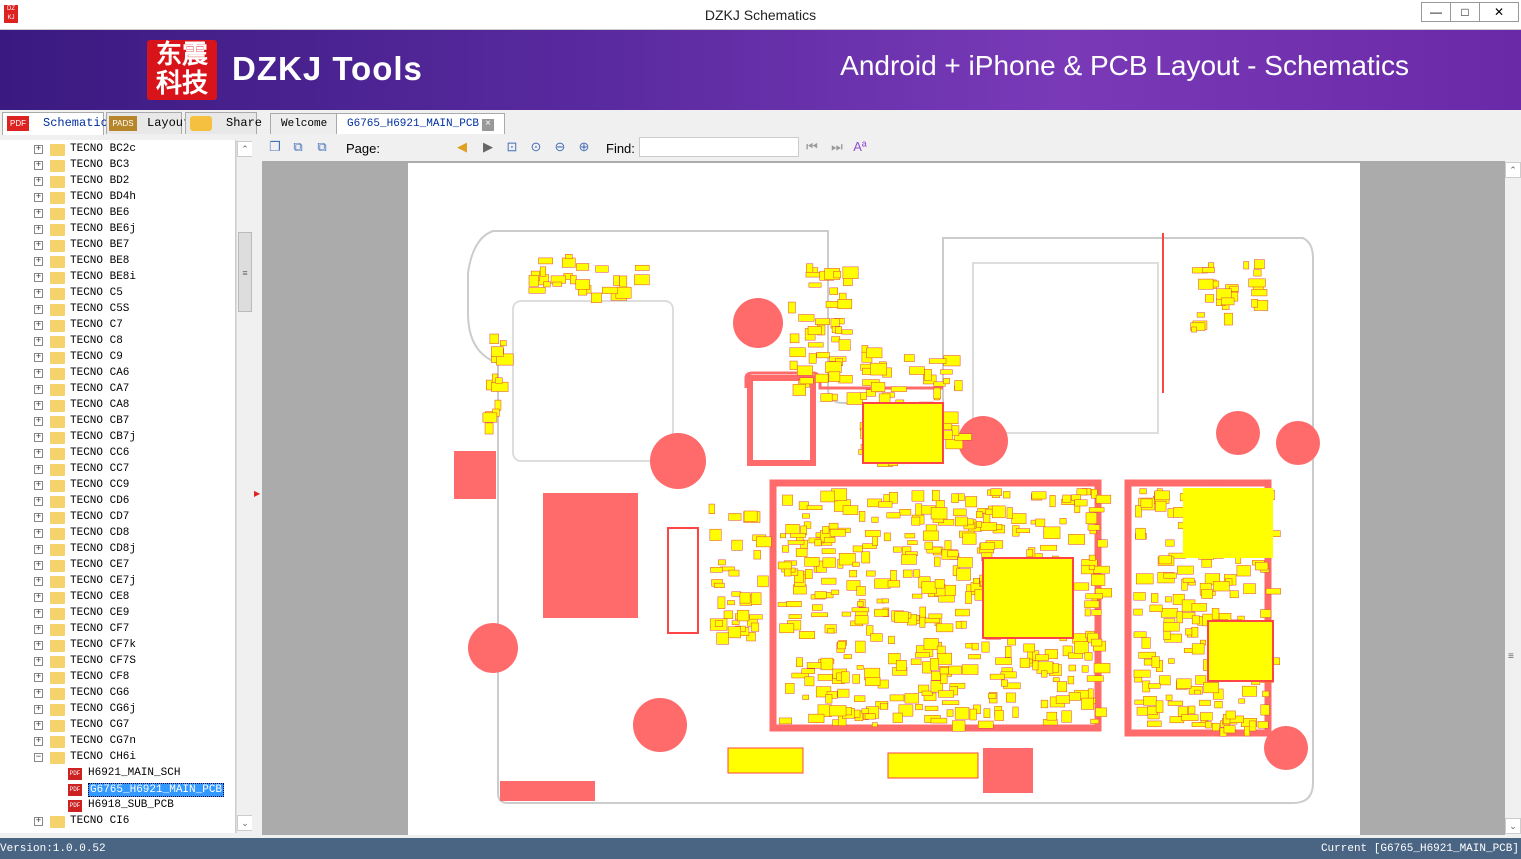  What do you see at coordinates (322, 147) in the screenshot?
I see `rotate-counterclockwise-icon: ⧉` at bounding box center [322, 147].